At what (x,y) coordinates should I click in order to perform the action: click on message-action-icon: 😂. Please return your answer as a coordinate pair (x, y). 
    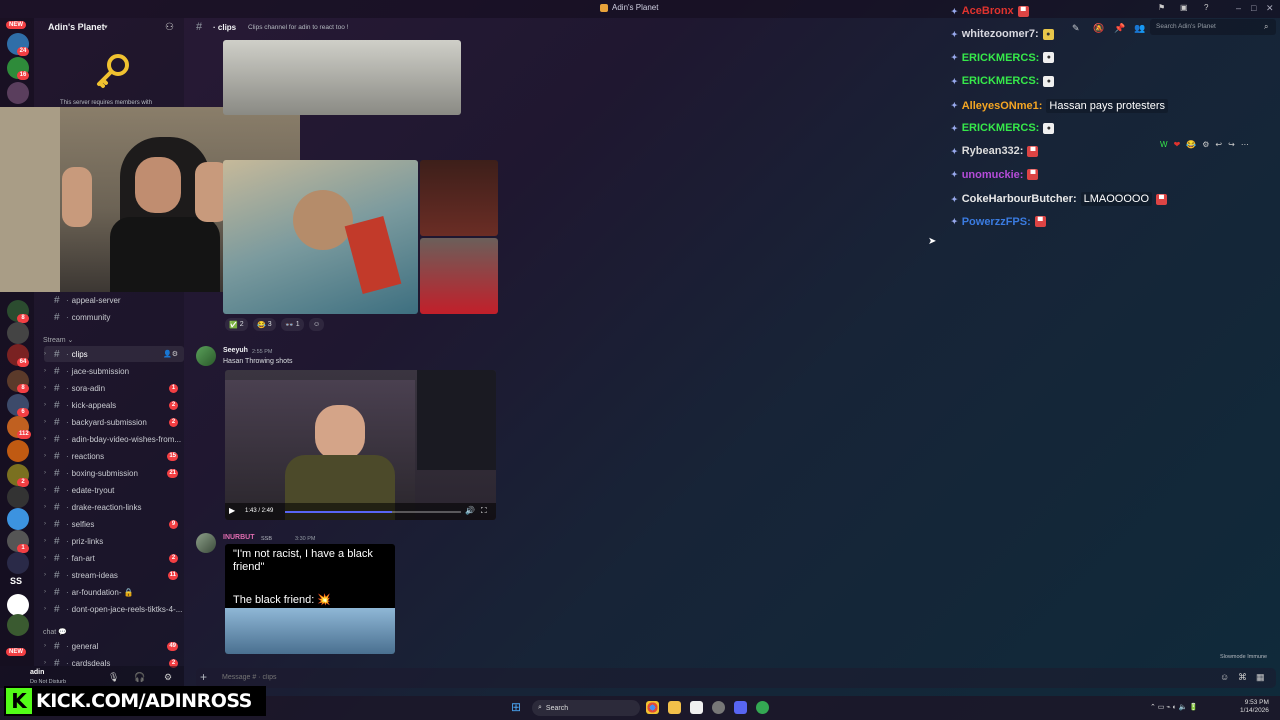
    Looking at the image, I should click on (1191, 144).